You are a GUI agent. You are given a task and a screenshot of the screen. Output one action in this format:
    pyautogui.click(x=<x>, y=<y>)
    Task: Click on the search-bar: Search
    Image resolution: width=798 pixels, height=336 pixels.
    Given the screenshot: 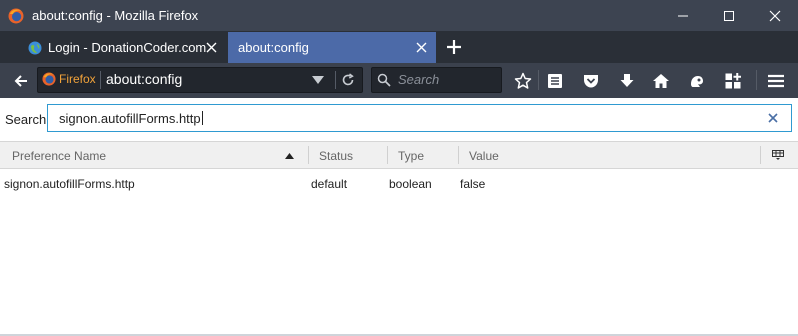 What is the action you would take?
    pyautogui.click(x=436, y=80)
    